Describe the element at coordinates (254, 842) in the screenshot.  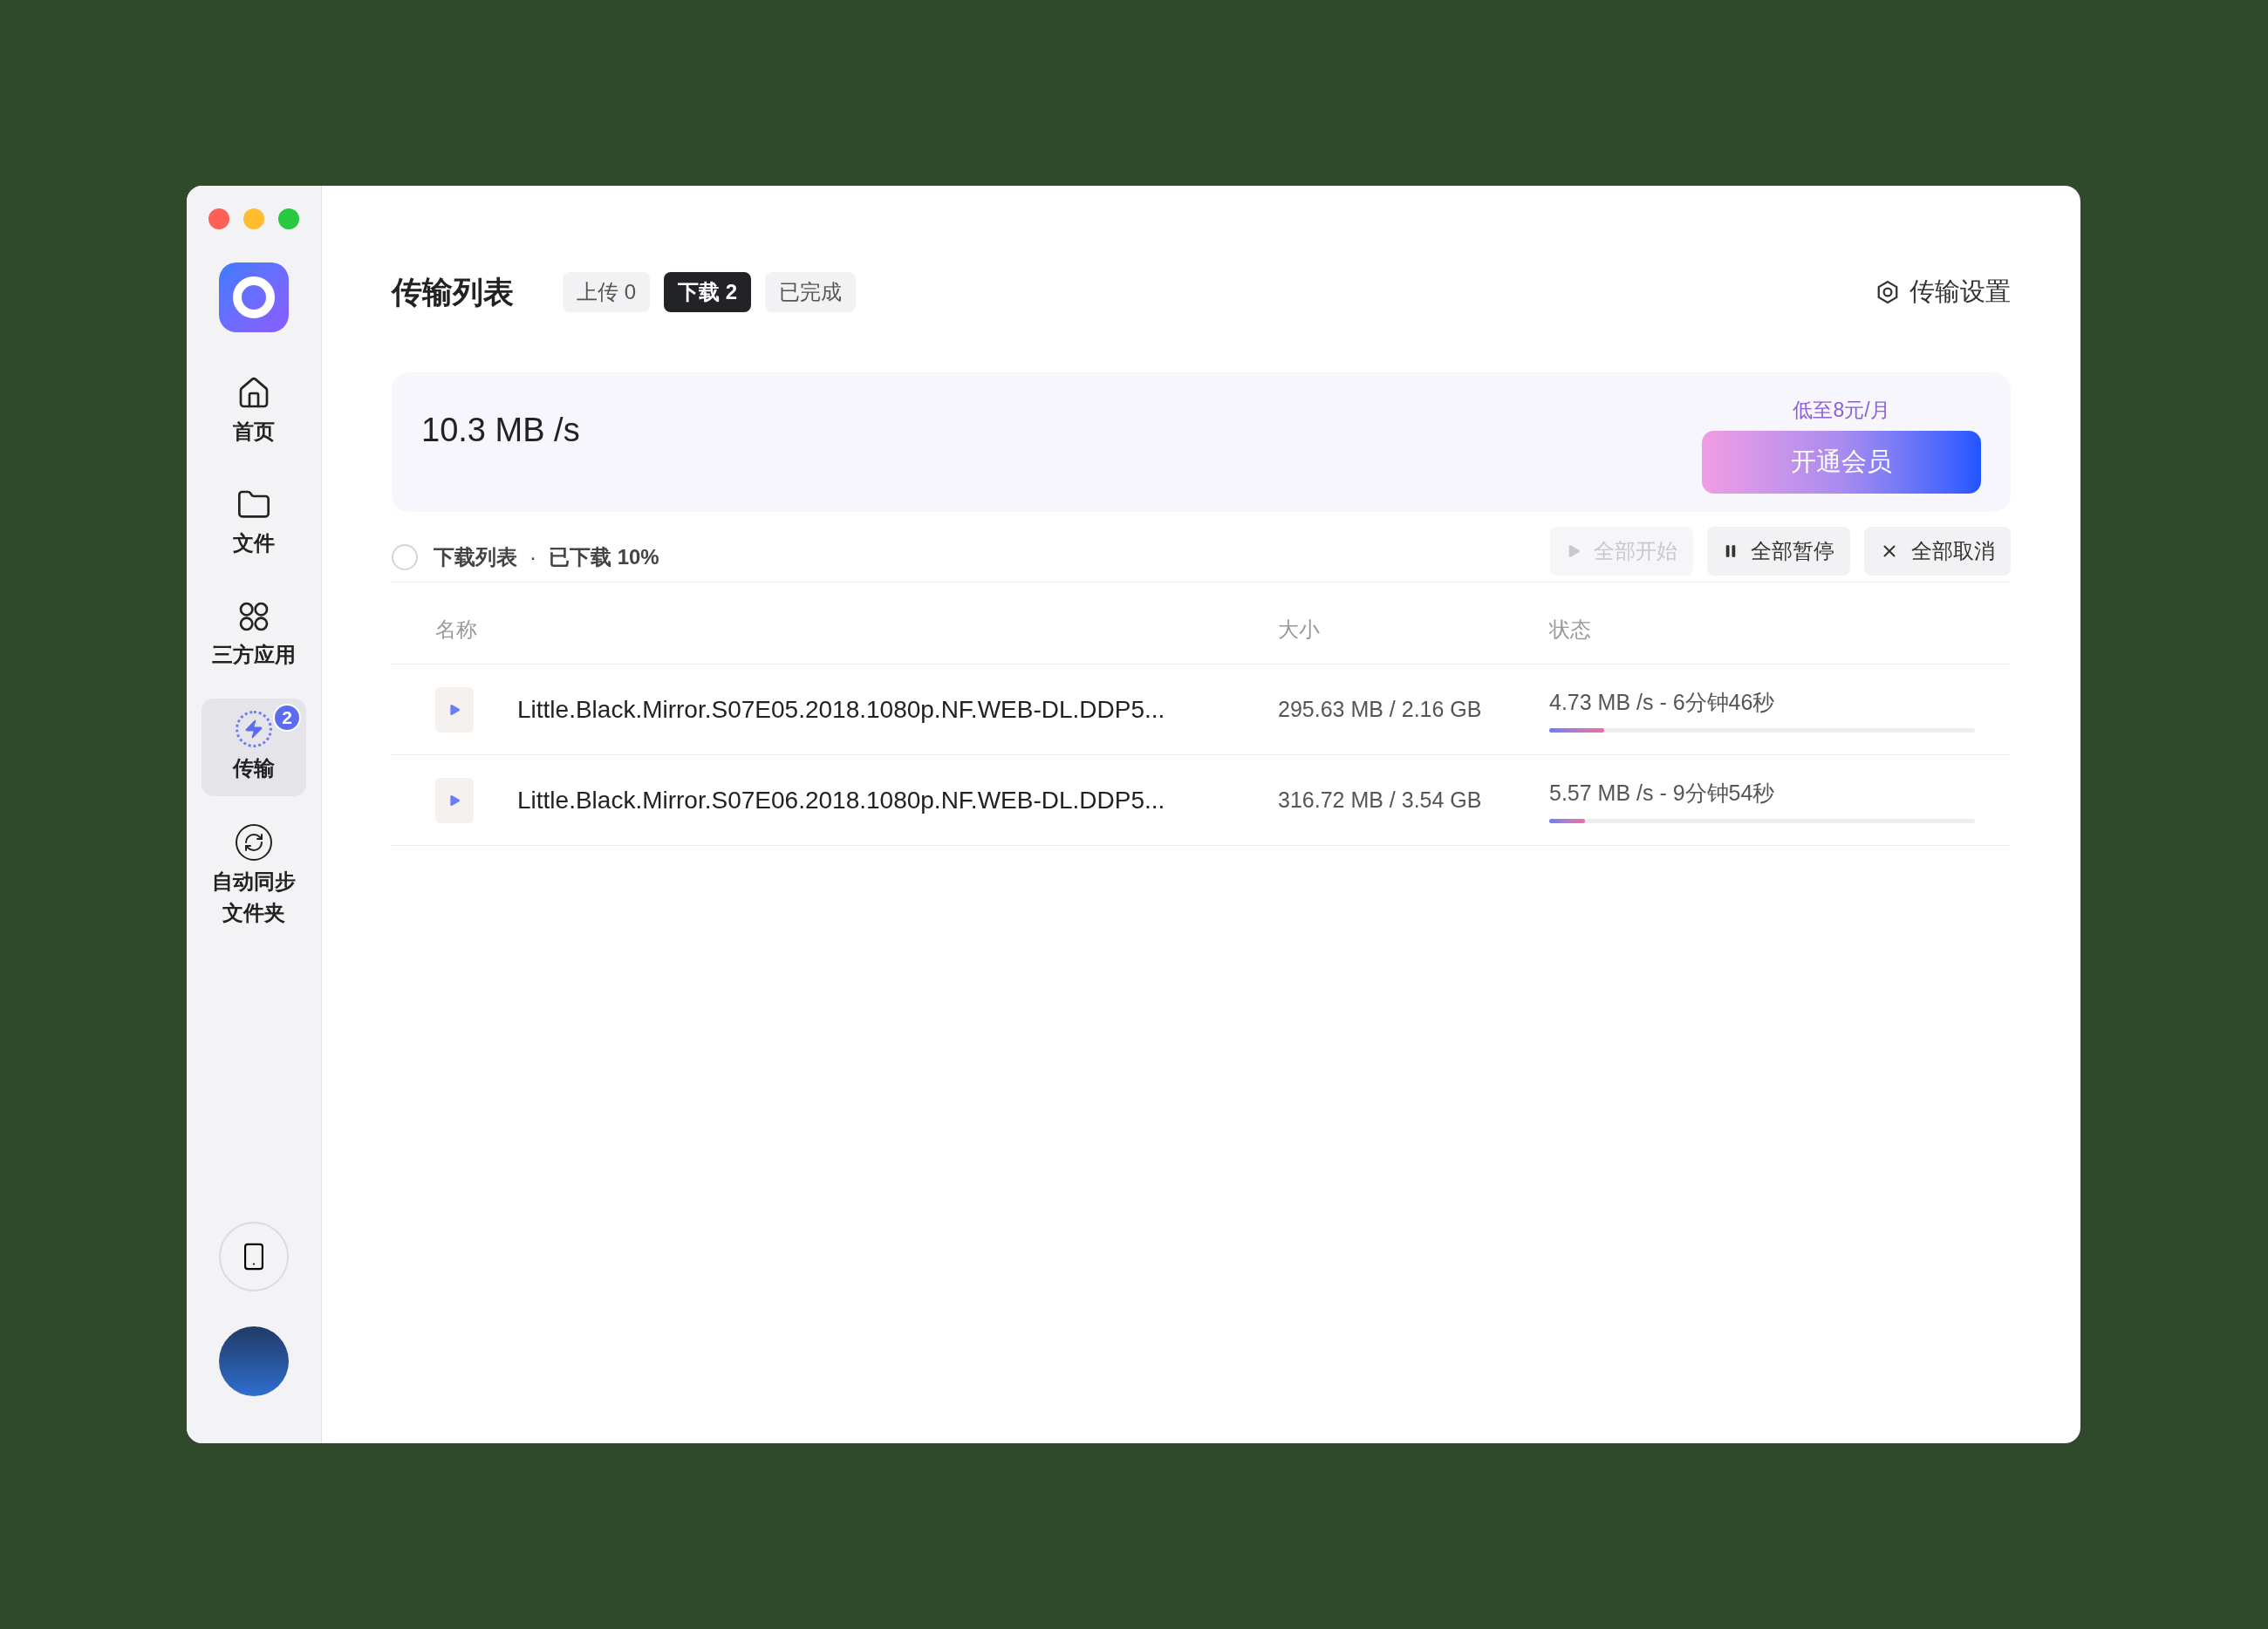
I see `sync-icon` at that location.